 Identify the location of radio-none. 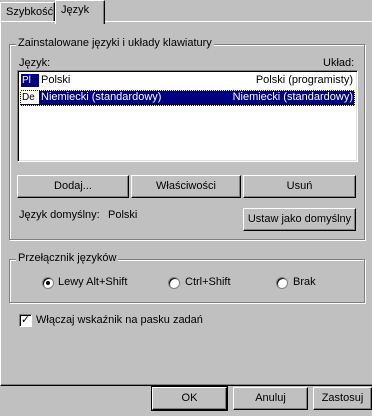
(282, 283).